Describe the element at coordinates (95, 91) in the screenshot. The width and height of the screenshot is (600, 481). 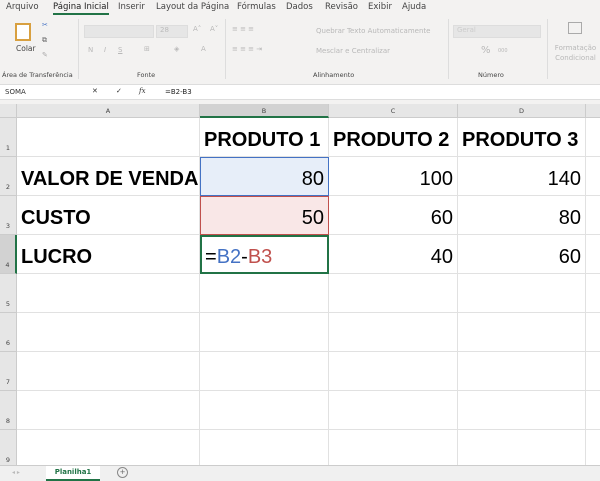
I see `cancel-icon: ✕` at that location.